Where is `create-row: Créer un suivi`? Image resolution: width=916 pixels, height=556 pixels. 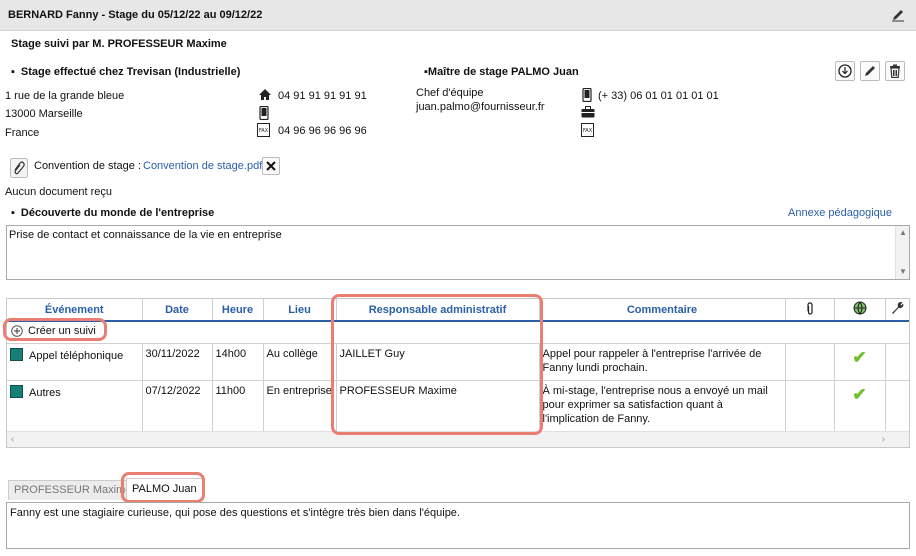 create-row: Créer un suivi is located at coordinates (458, 332).